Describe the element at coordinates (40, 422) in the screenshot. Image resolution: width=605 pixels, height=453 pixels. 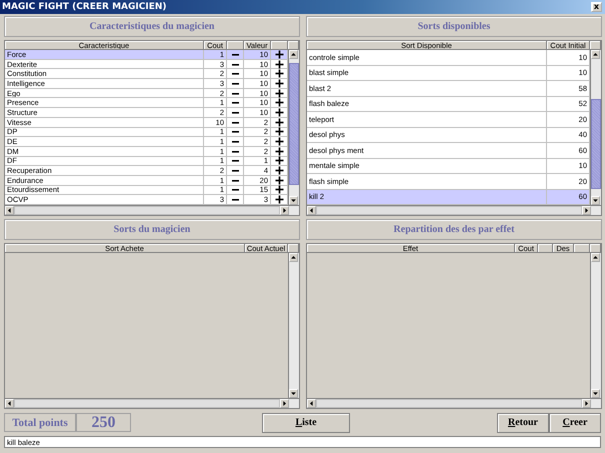
I see `total-label: Total points` at that location.